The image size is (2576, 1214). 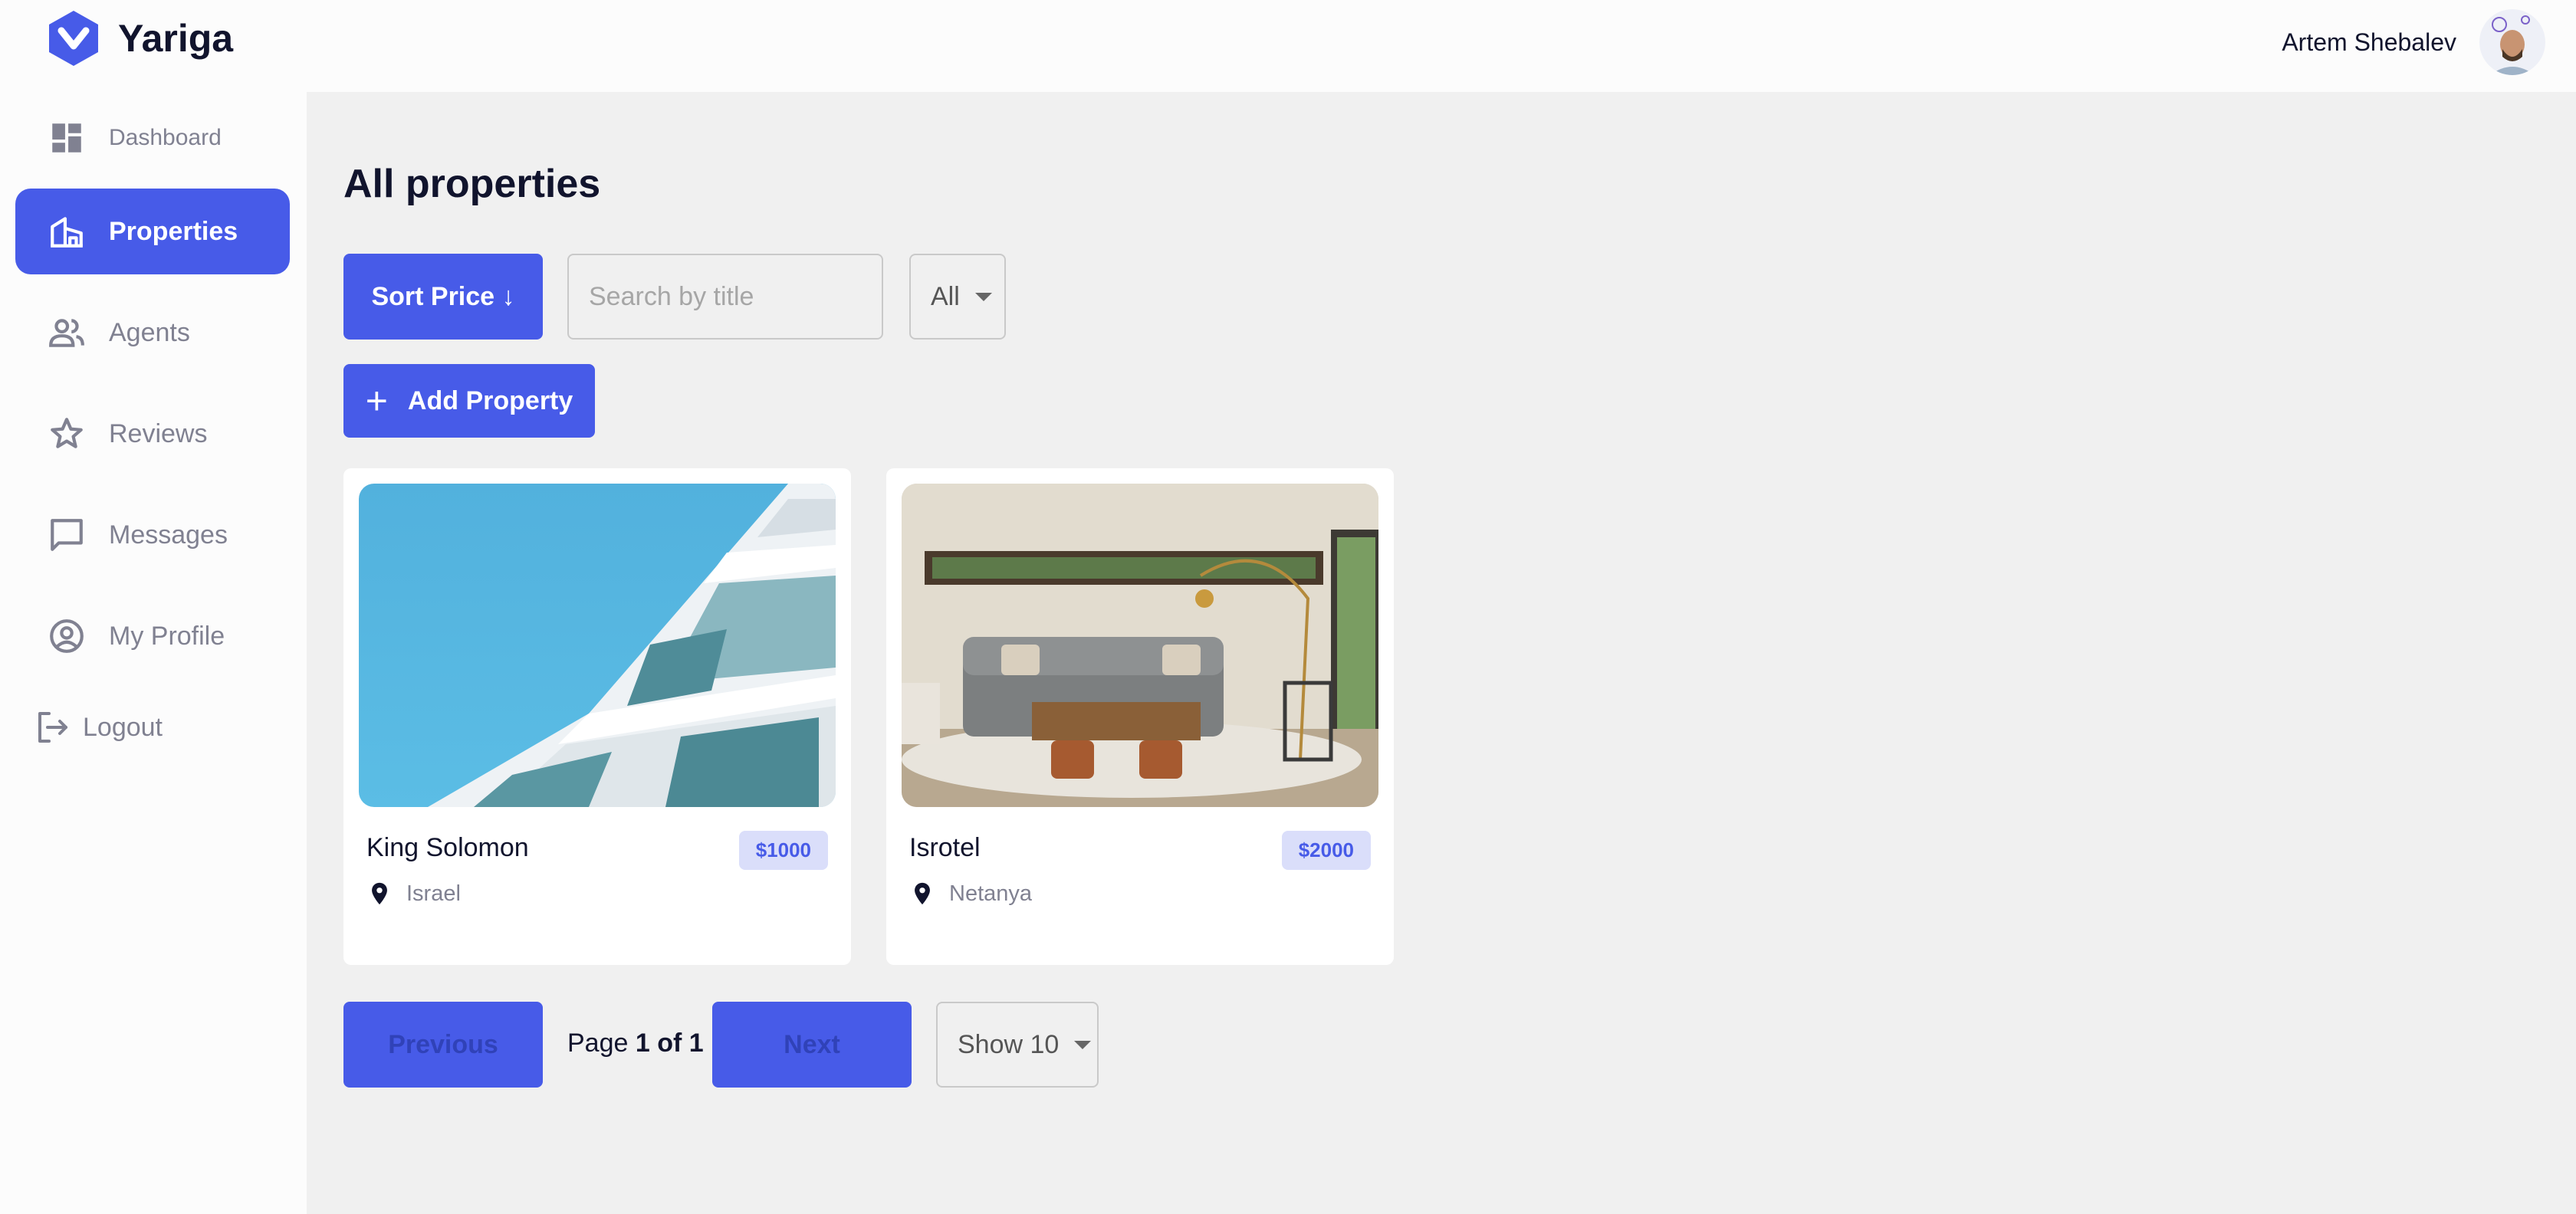 I want to click on property-type-select: All, so click(x=958, y=297).